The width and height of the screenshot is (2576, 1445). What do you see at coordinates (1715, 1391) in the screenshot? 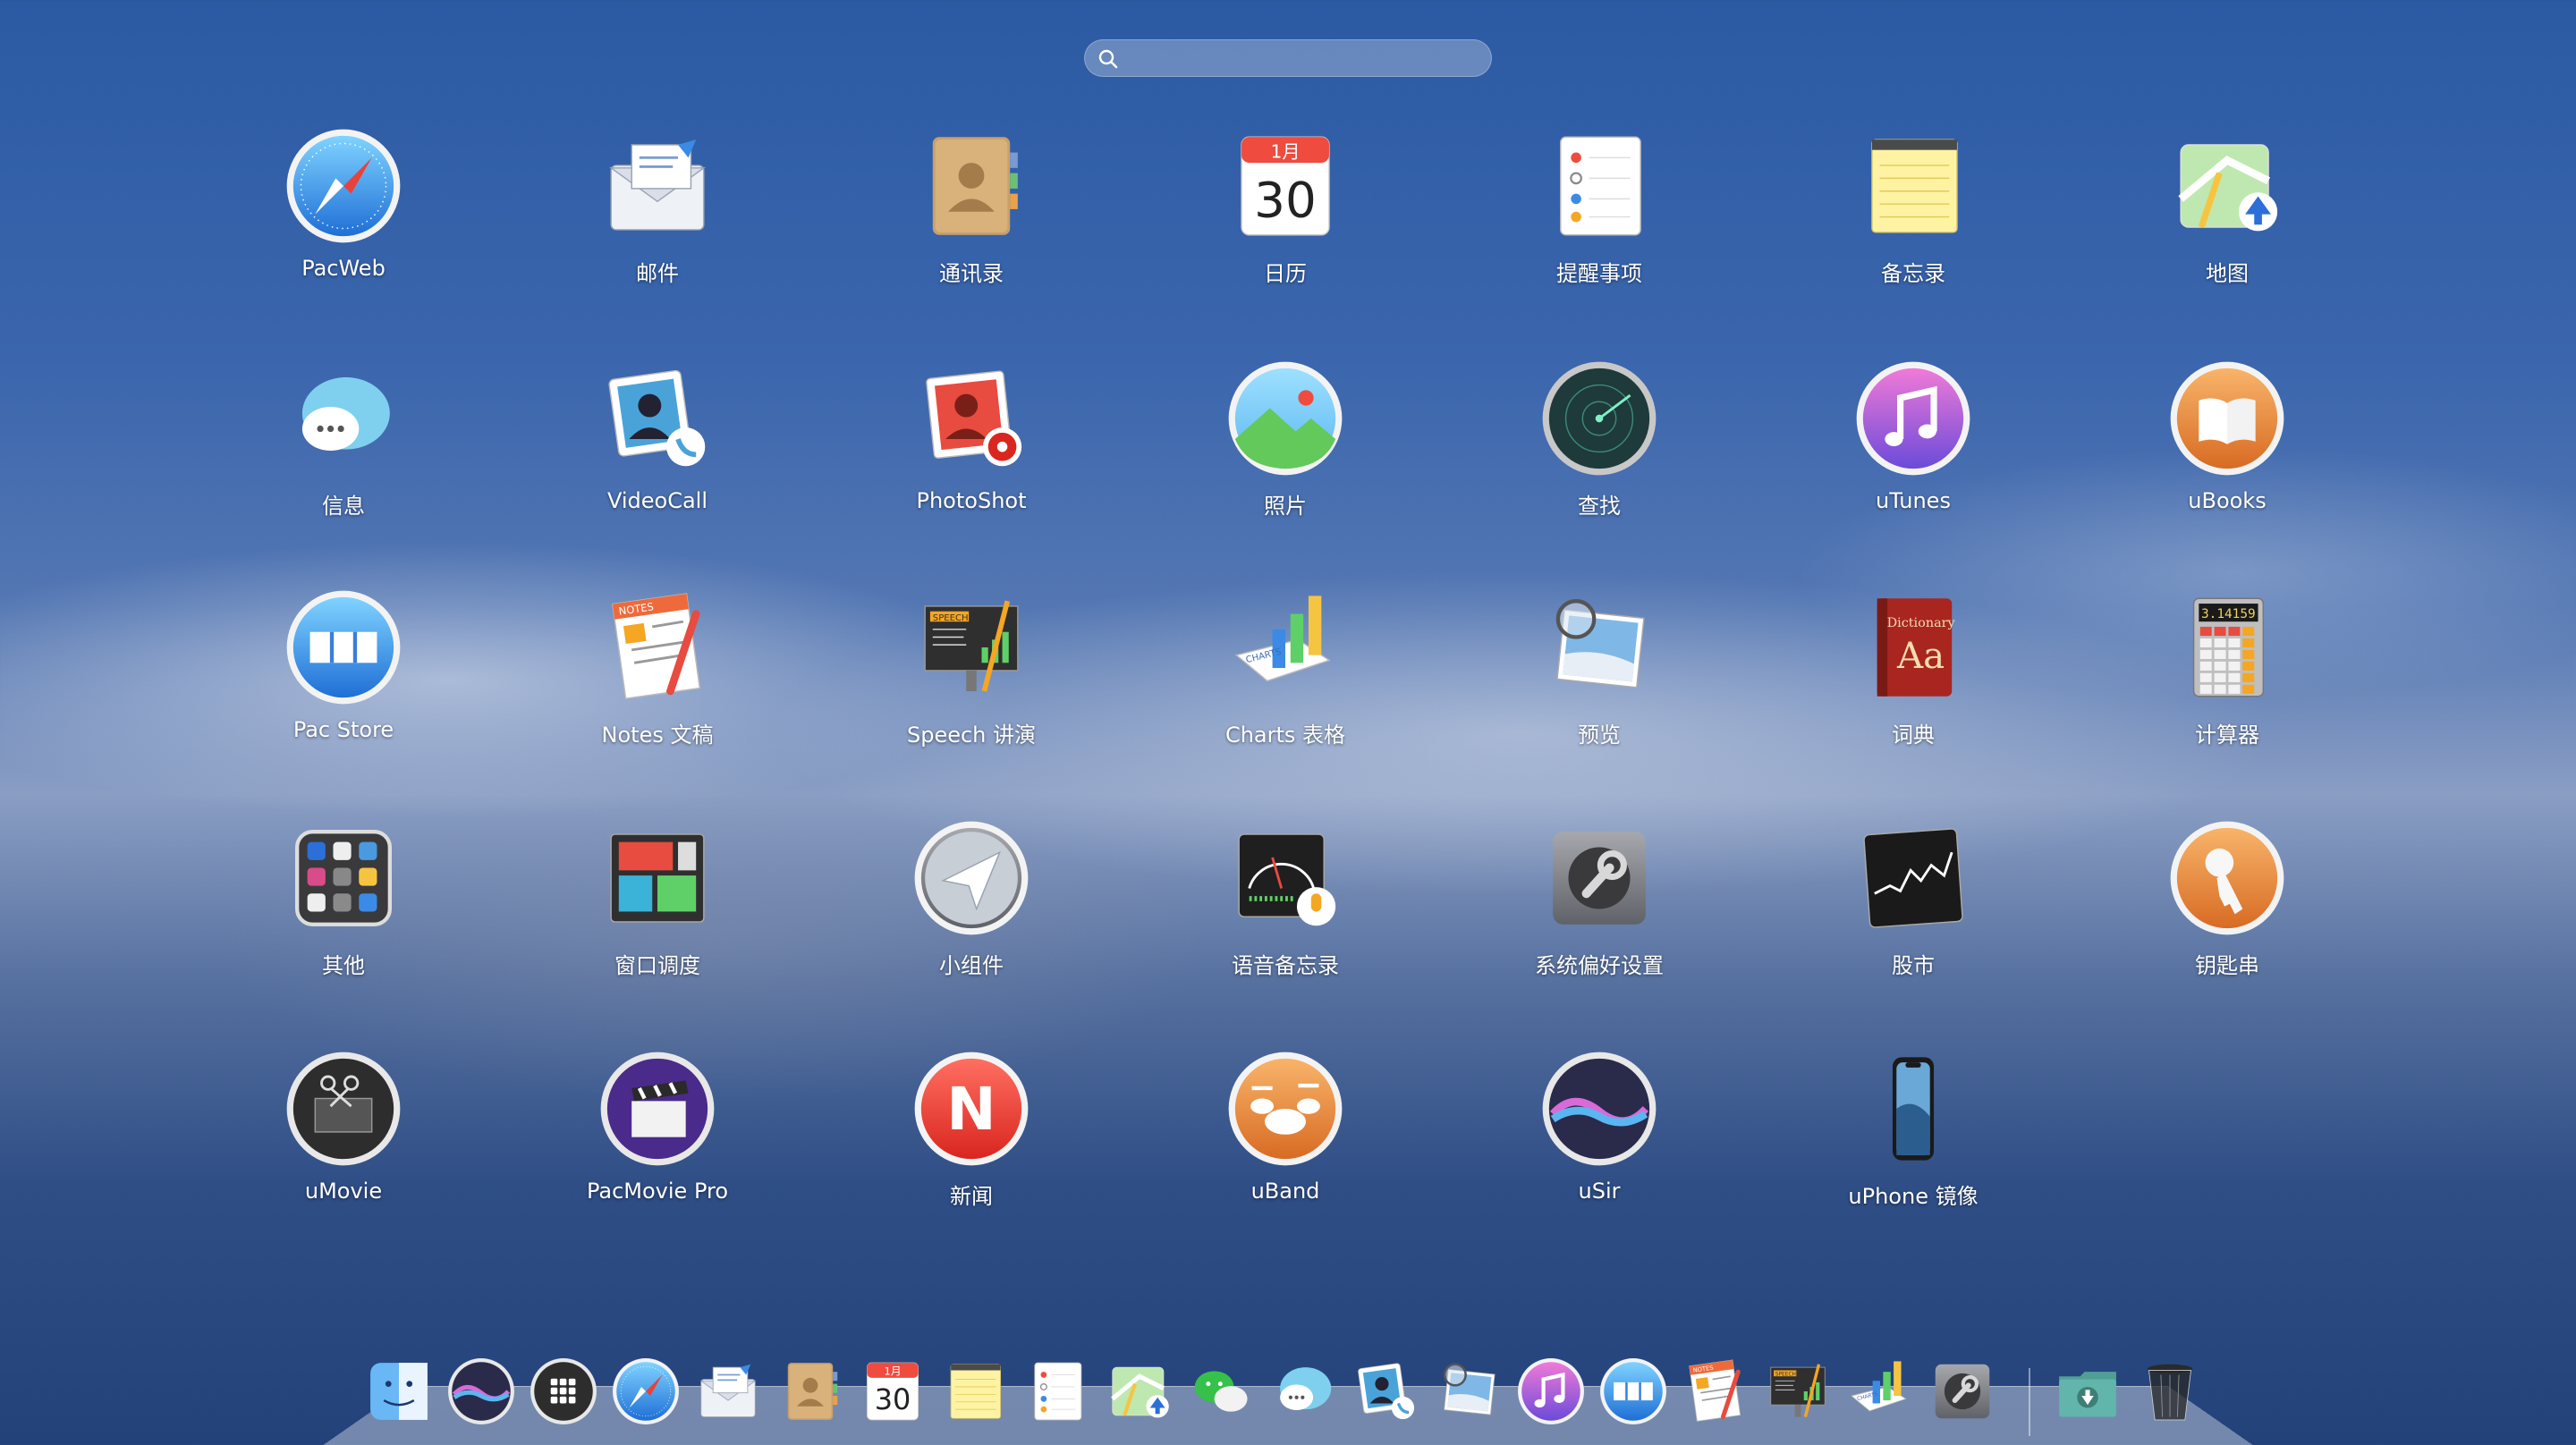
I see `dock-pages-icon: NOTES` at bounding box center [1715, 1391].